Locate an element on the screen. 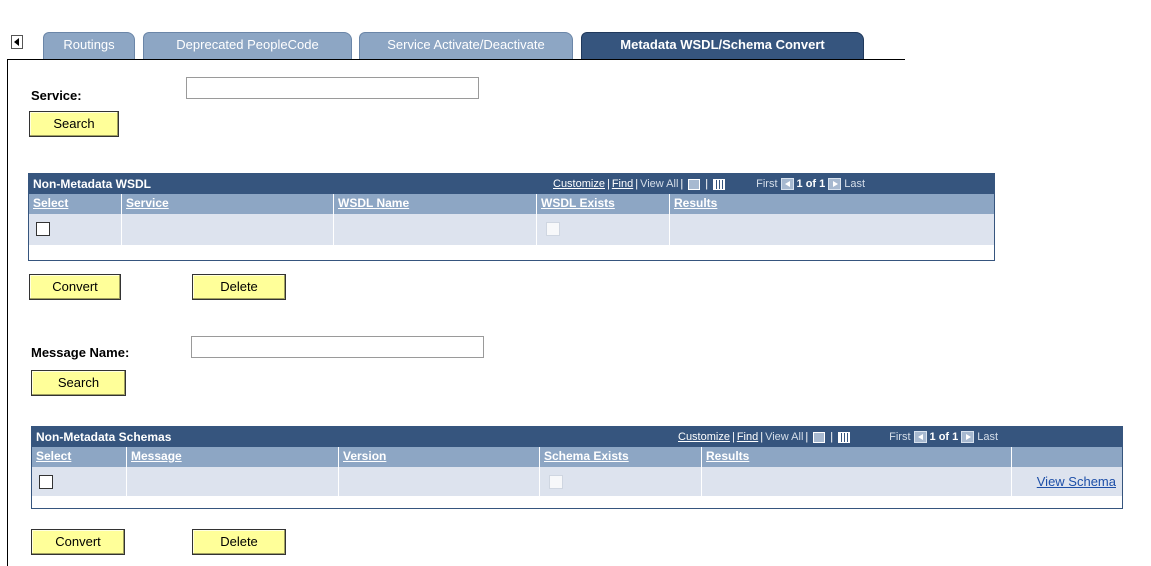  tab-deprecated-peoplecode: Deprecated PeopleCode is located at coordinates (247, 45).